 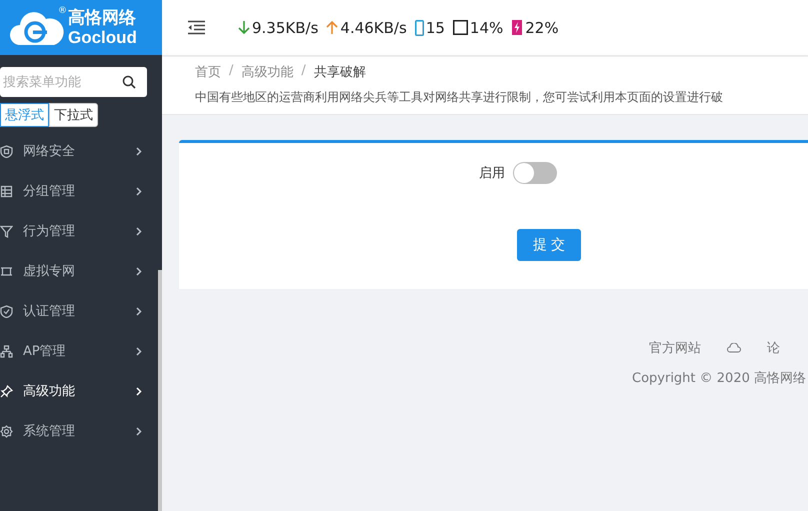 What do you see at coordinates (285, 27) in the screenshot?
I see `stat-value: 9.35KB/s` at bounding box center [285, 27].